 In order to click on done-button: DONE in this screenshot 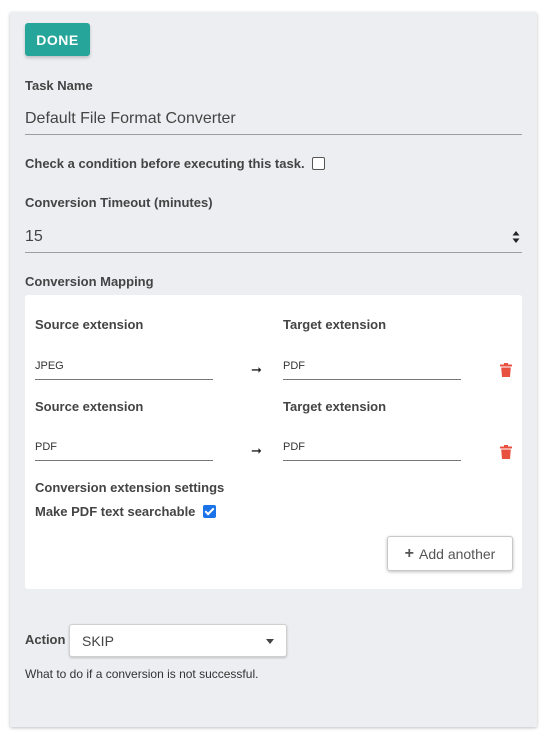, I will do `click(57, 39)`.